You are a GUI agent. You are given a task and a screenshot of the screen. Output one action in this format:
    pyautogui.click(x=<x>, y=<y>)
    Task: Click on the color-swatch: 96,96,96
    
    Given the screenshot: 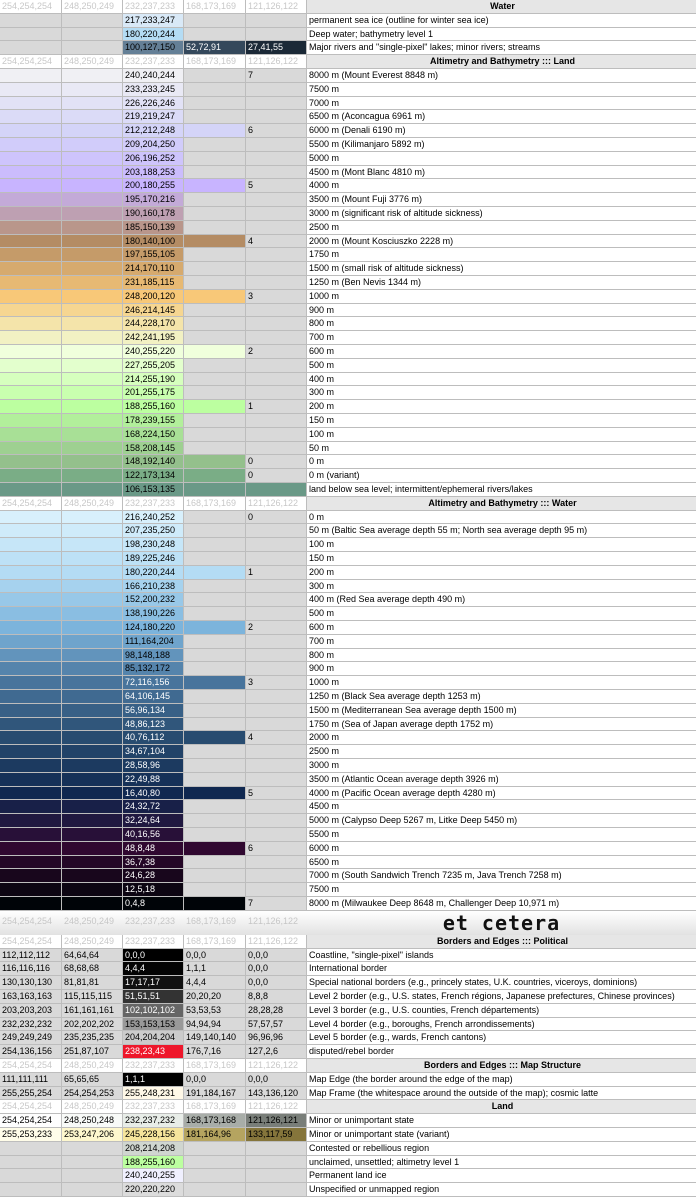 What is the action you would take?
    pyautogui.click(x=276, y=1038)
    